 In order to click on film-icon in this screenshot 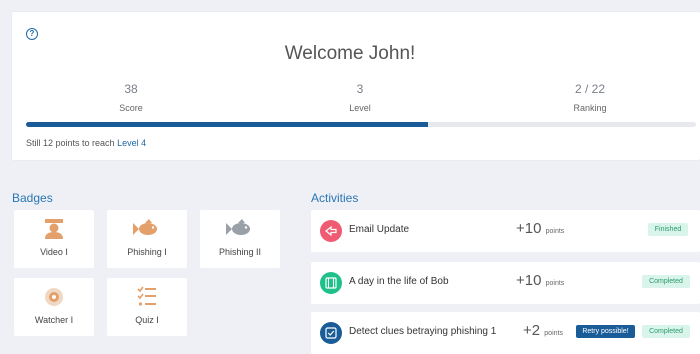, I will do `click(331, 283)`.